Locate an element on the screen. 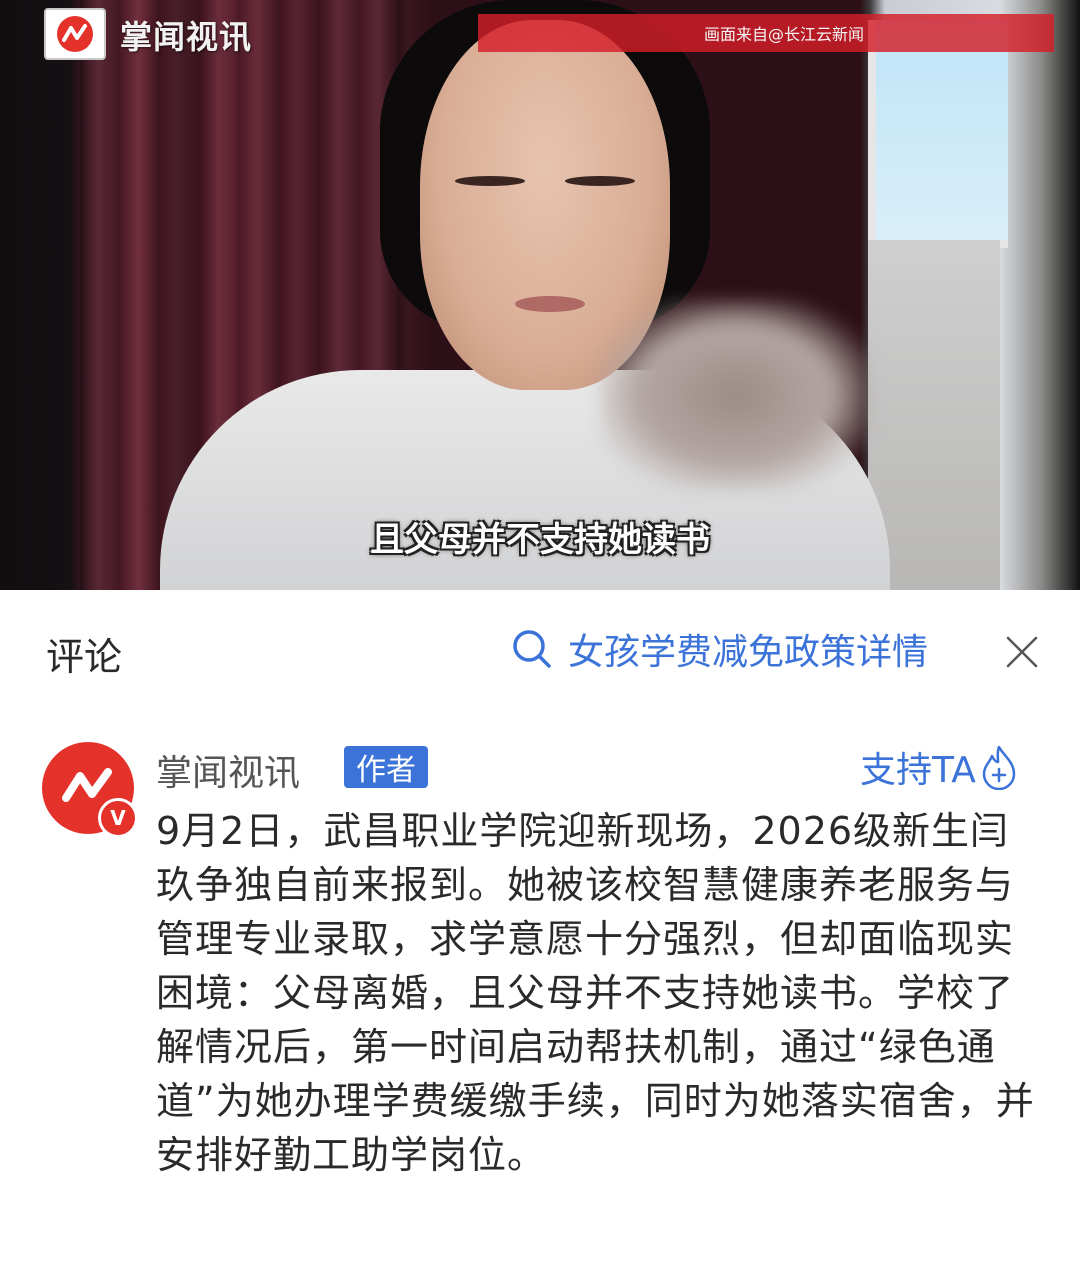 Image resolution: width=1080 pixels, height=1282 pixels. comment-author: 掌闻视讯 is located at coordinates (228, 770).